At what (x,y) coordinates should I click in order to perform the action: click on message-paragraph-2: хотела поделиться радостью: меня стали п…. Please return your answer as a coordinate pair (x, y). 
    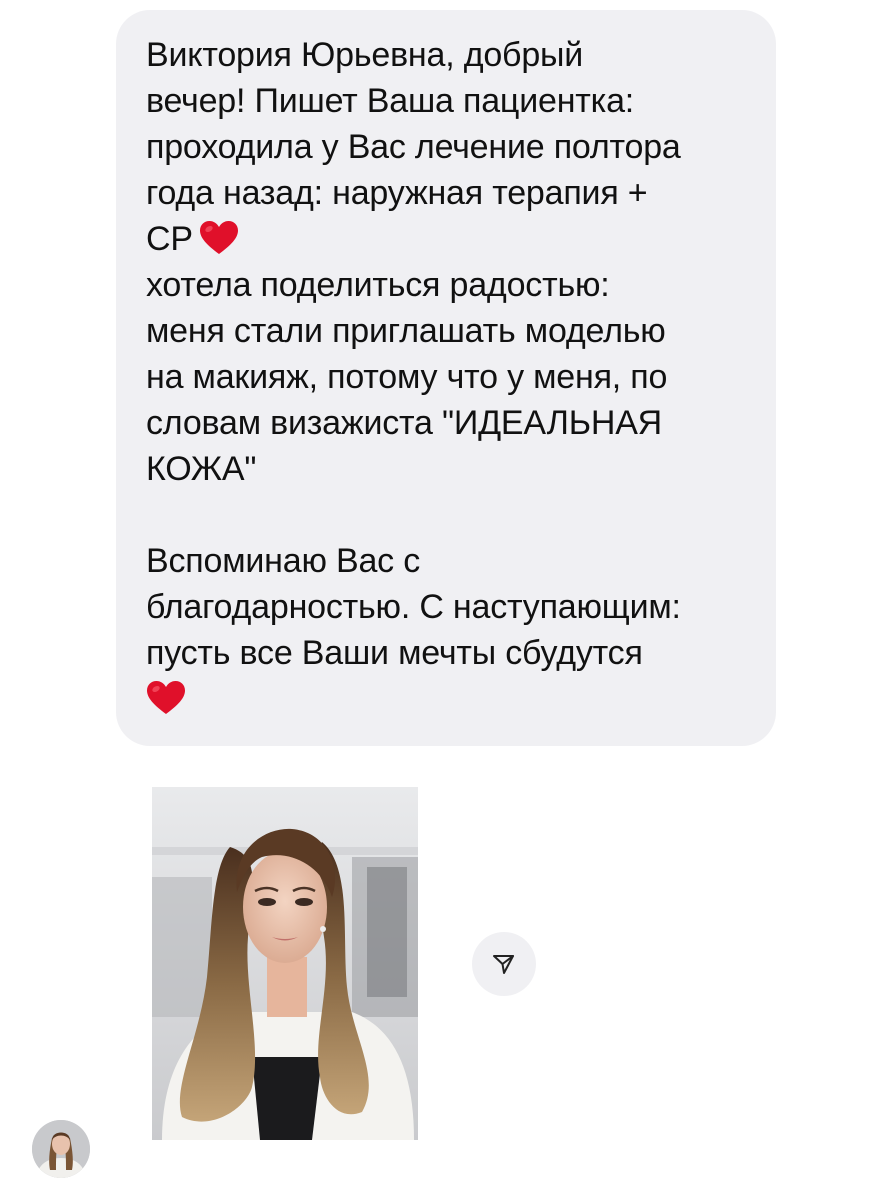
    Looking at the image, I should click on (407, 377).